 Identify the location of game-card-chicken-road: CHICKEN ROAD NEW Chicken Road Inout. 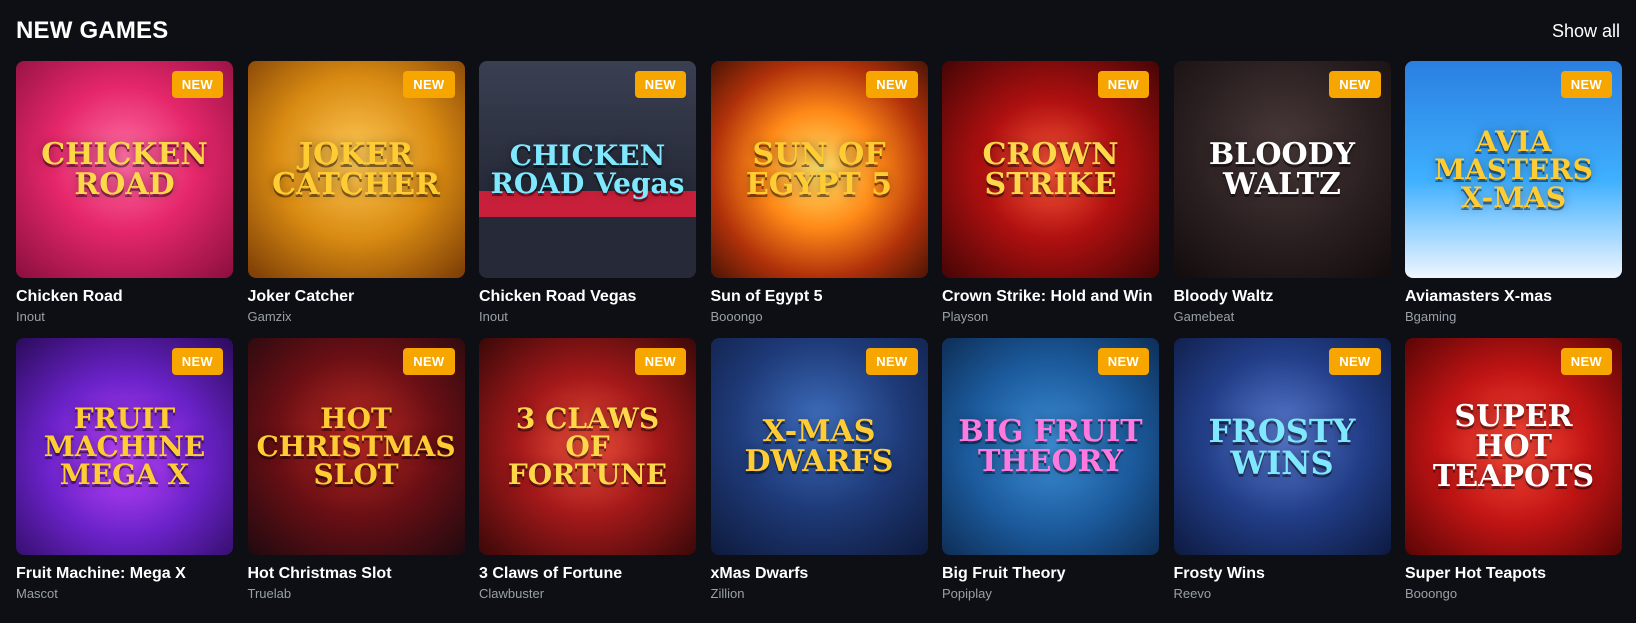
(124, 199).